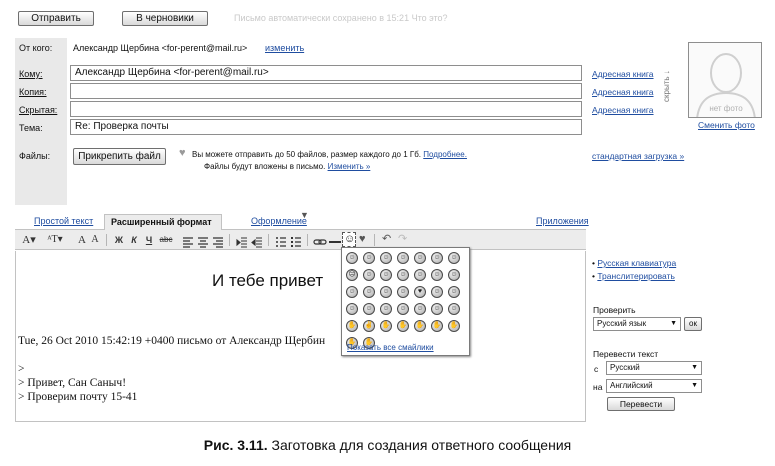  I want to click on font-smaller-button: A, so click(95, 240).